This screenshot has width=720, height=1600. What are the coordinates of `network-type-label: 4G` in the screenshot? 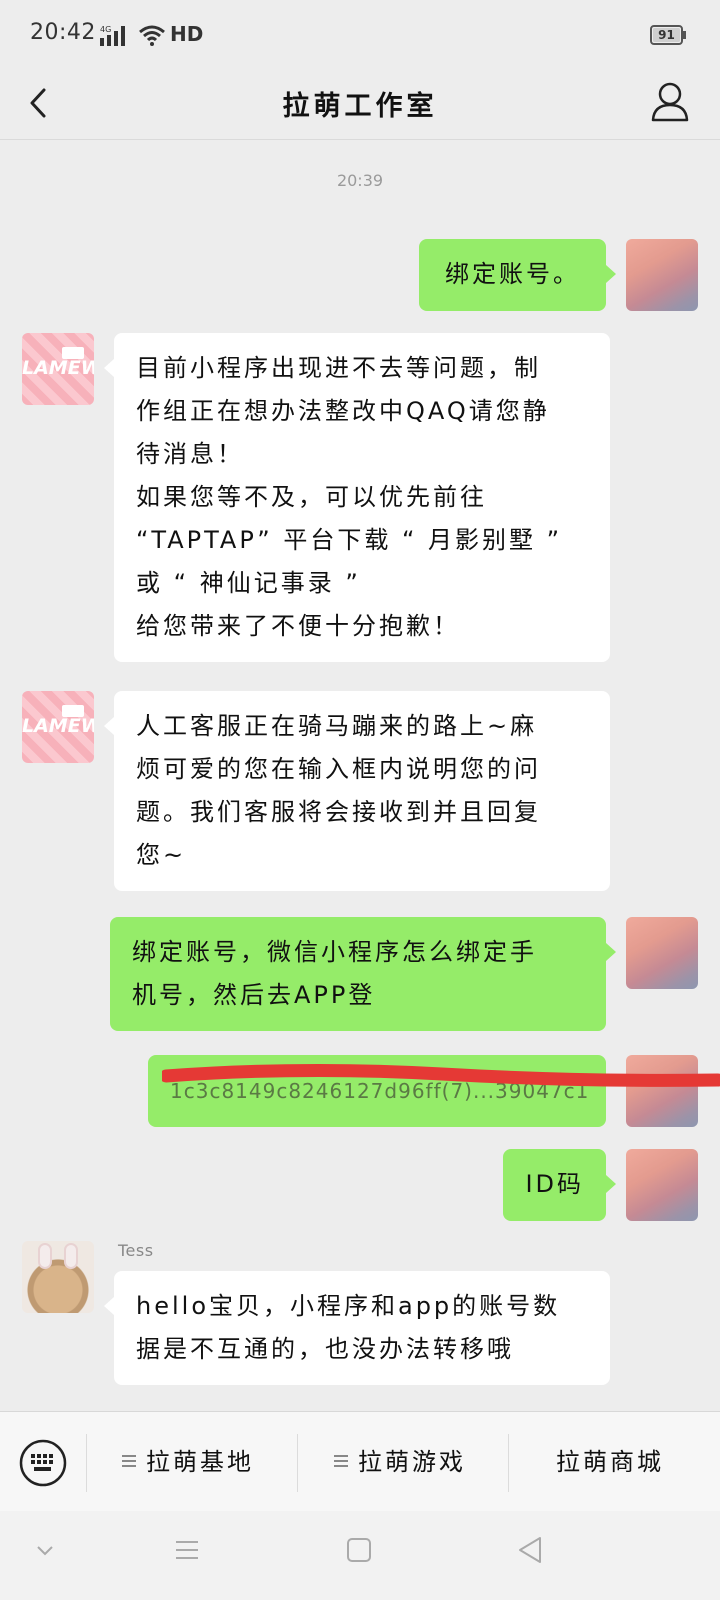 It's located at (105, 29).